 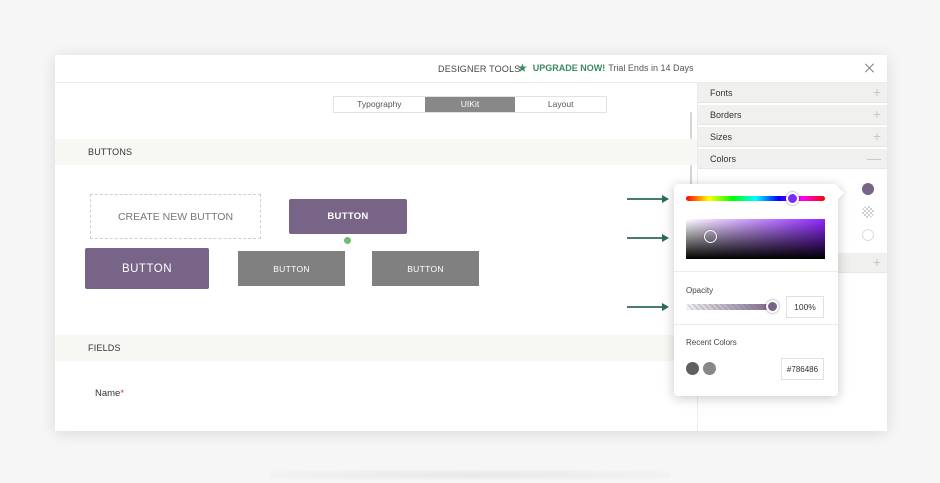 What do you see at coordinates (709, 368) in the screenshot?
I see `recent-color-gray` at bounding box center [709, 368].